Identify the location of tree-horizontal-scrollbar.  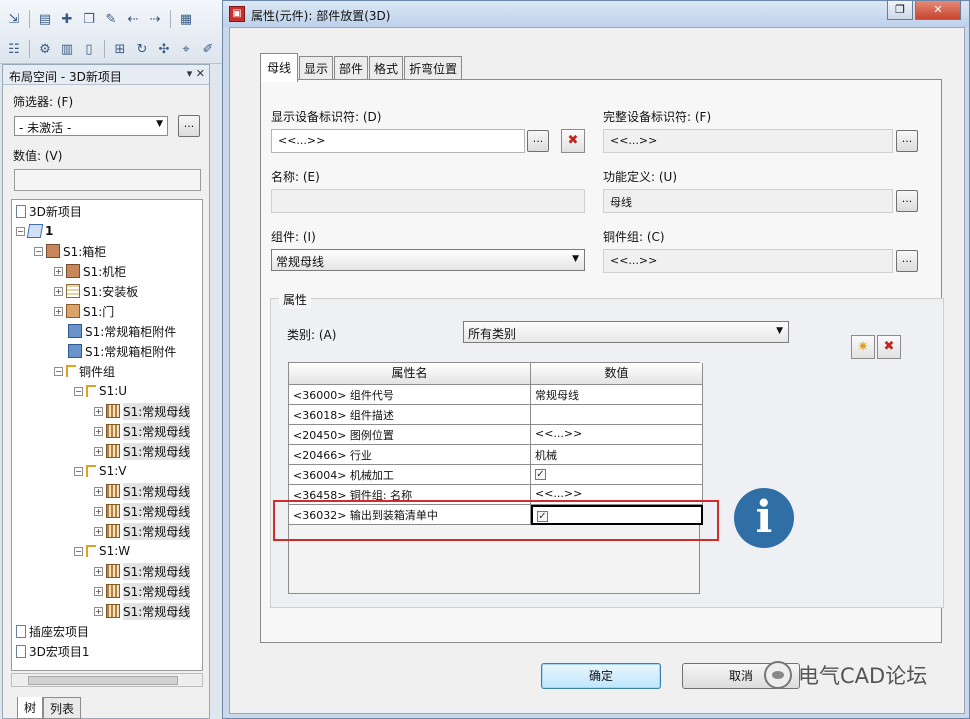
(107, 680).